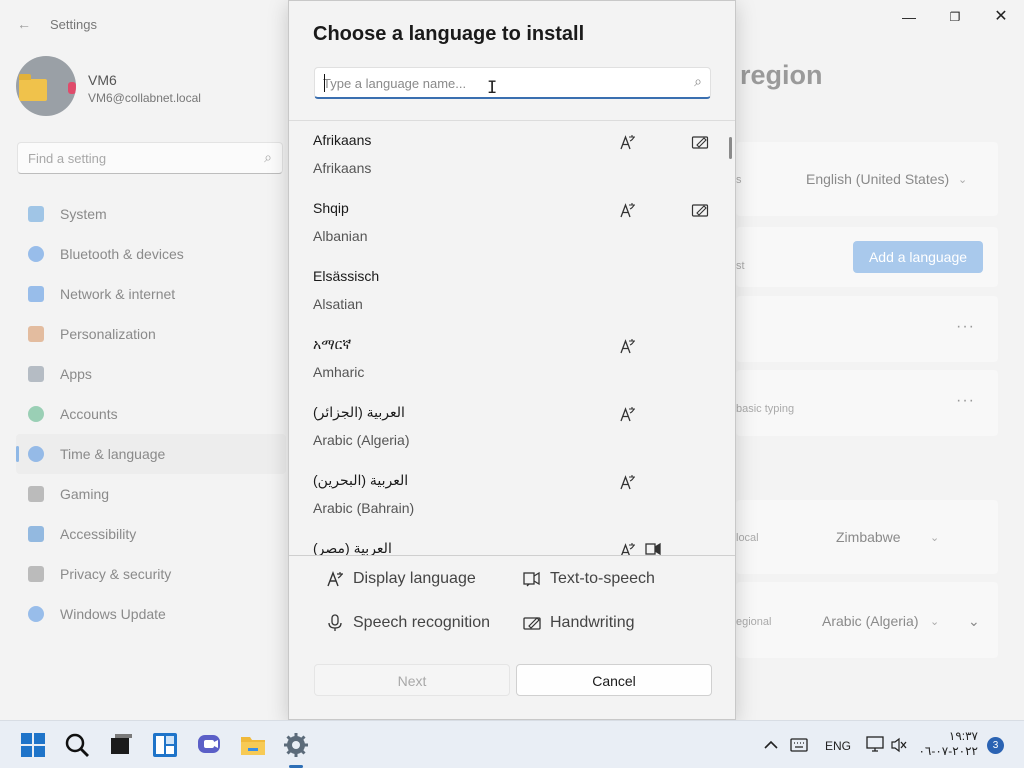 Image resolution: width=1024 pixels, height=768 pixels. I want to click on sidebar-item-windows-update: Windows Update, so click(151, 614).